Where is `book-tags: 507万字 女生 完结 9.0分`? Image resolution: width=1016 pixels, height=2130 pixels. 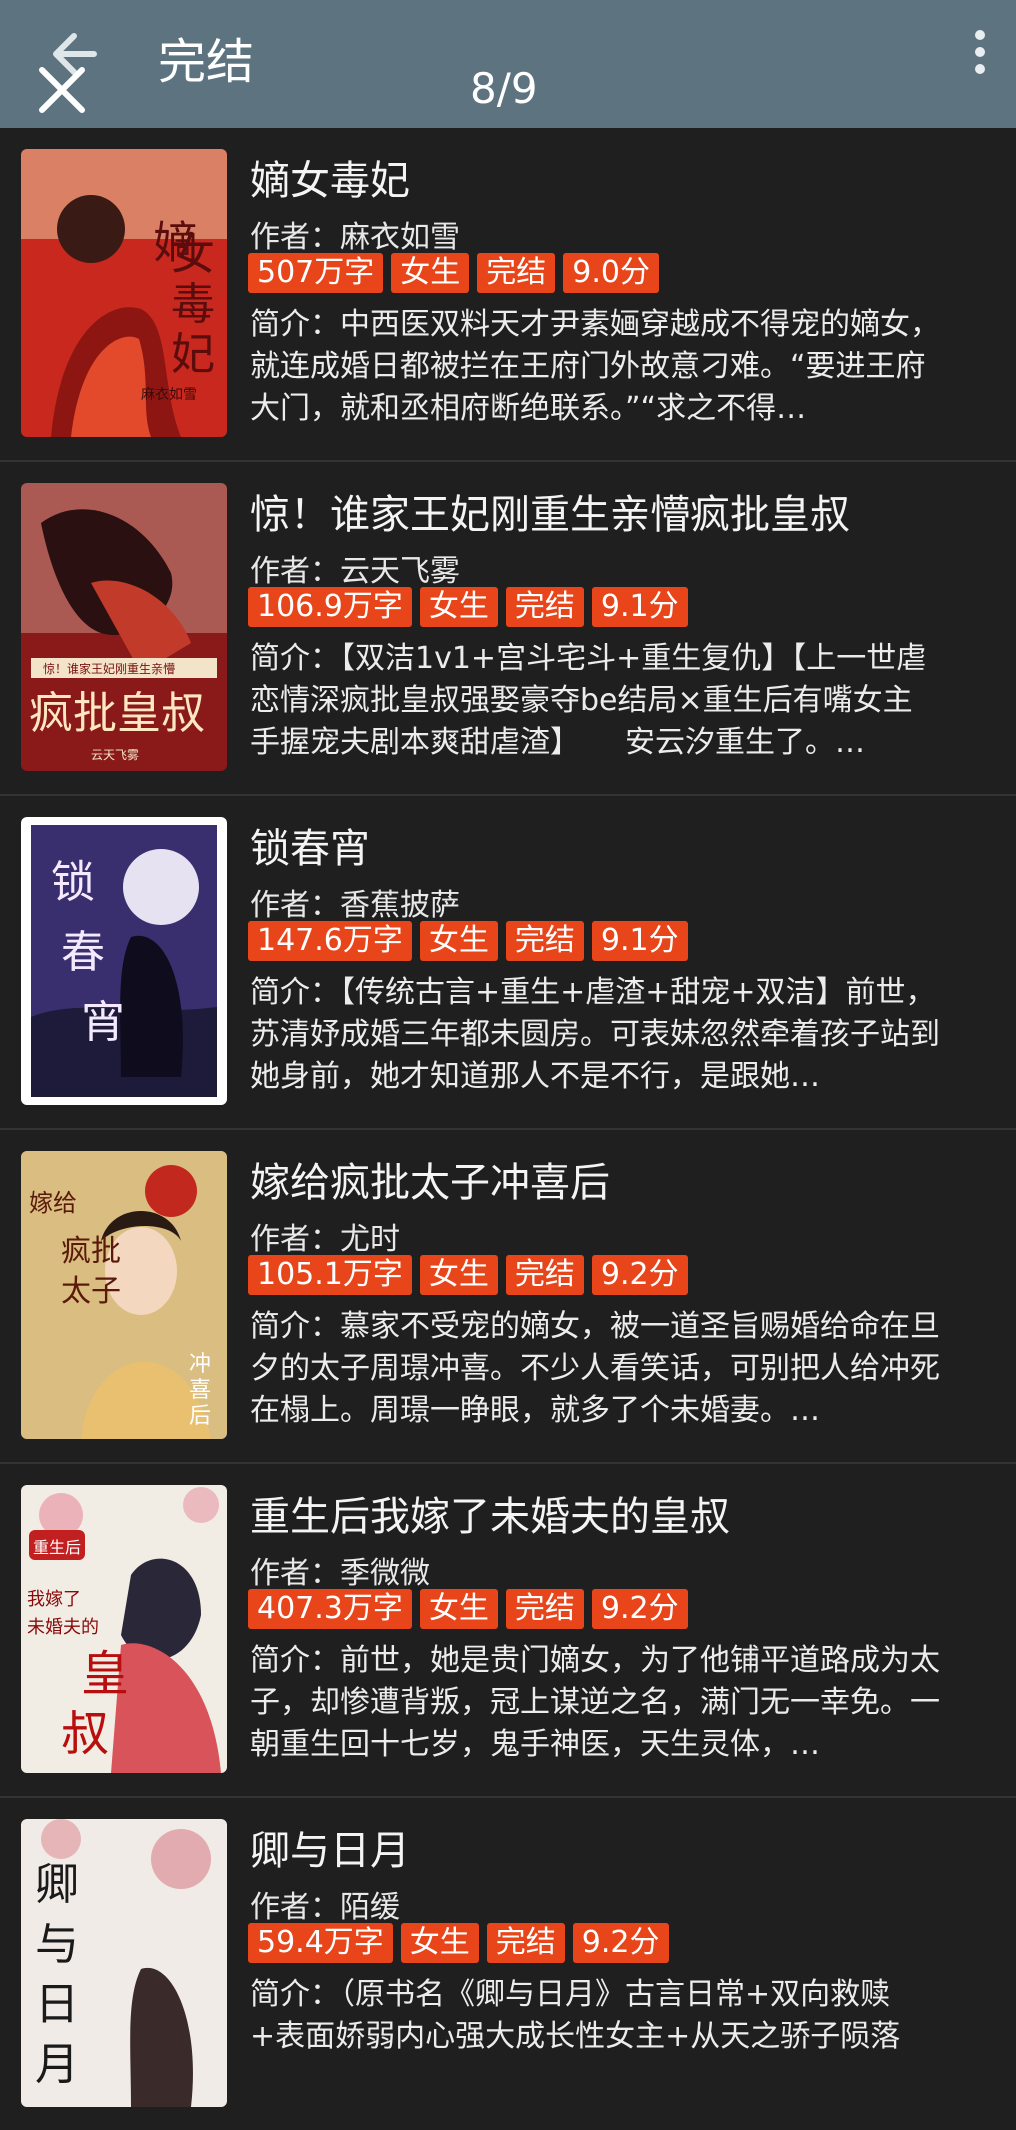
book-tags: 507万字 女生 完结 9.0分 is located at coordinates (453, 273).